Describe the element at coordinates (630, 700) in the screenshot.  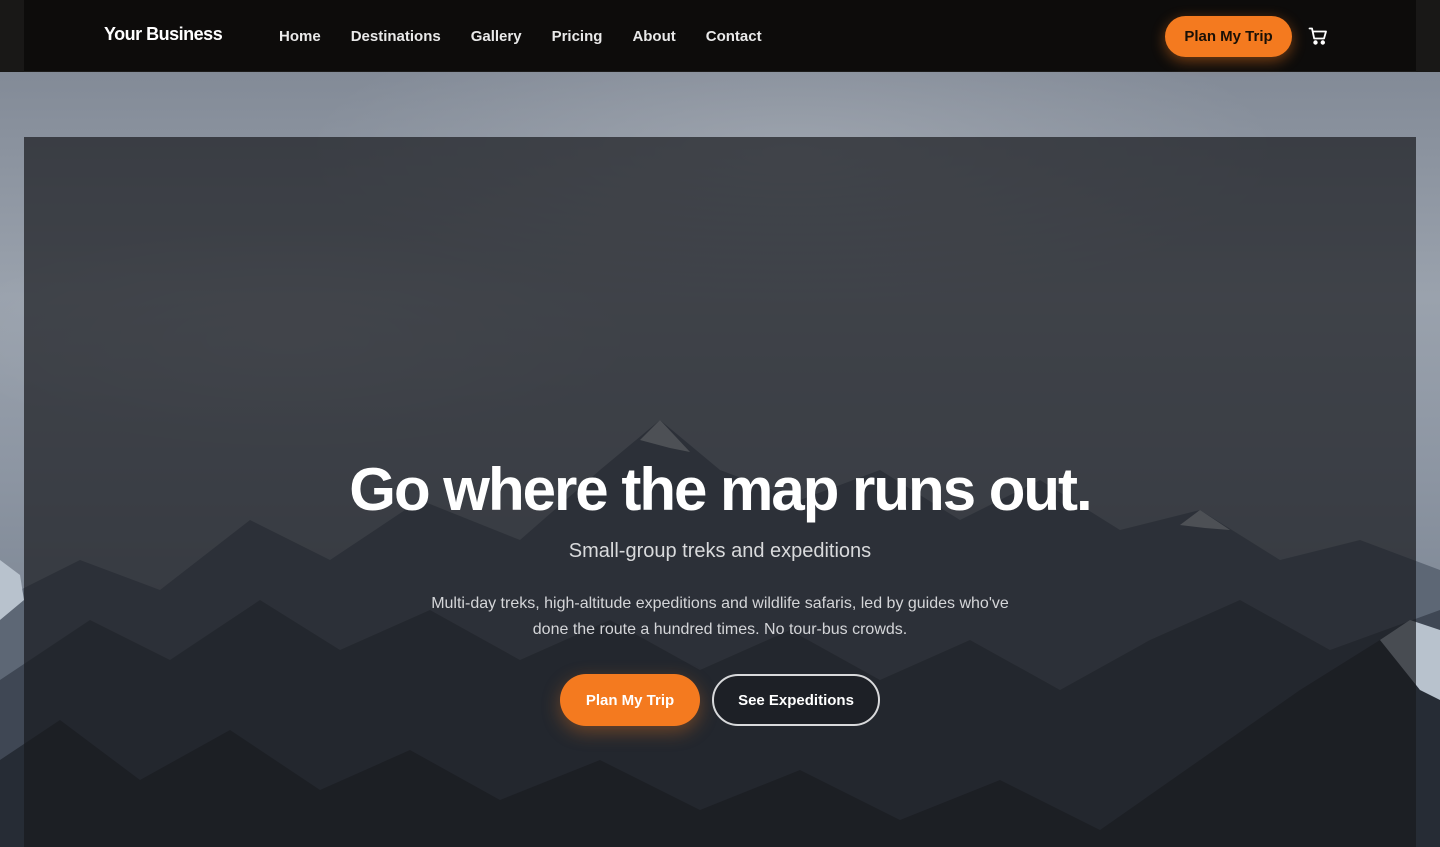
I see `plan-my-trip-button: Plan My Trip` at that location.